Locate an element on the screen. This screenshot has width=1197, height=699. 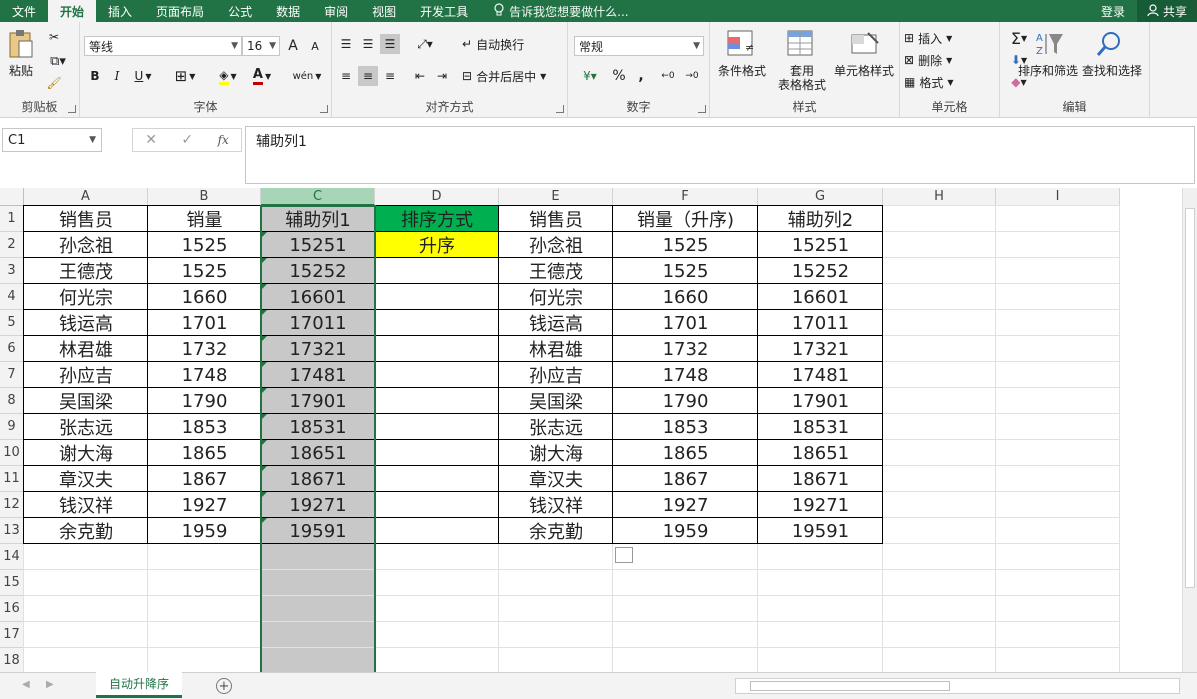
vertical-scroll-thumb is located at coordinates (1190, 398).